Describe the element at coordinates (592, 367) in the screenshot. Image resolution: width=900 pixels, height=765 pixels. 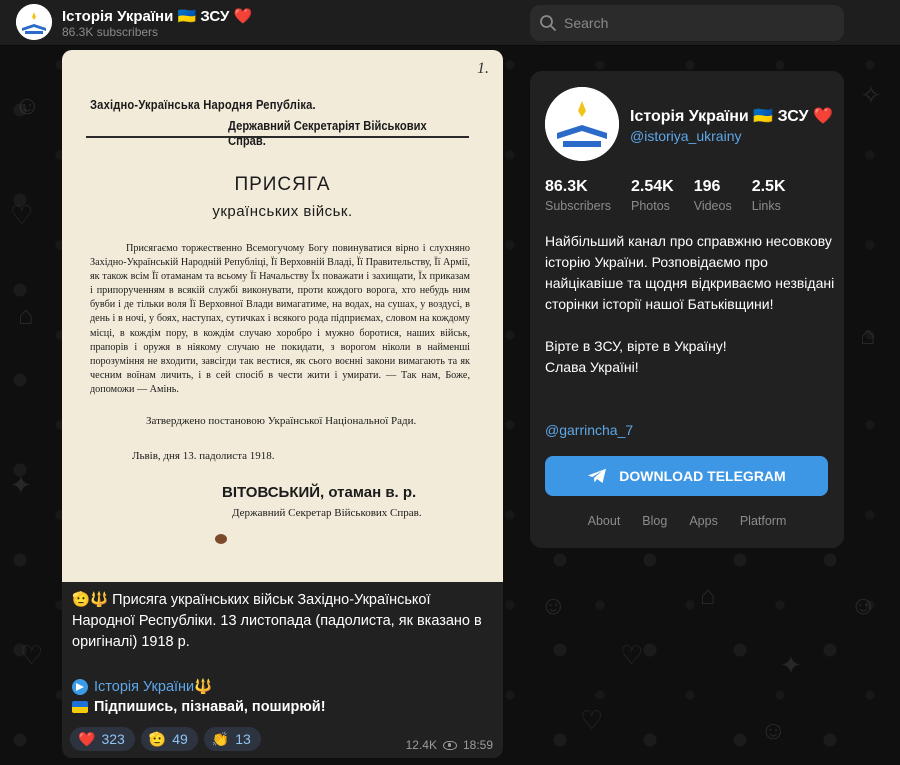
I see `description-slogan-2: Слава Україні!` at that location.